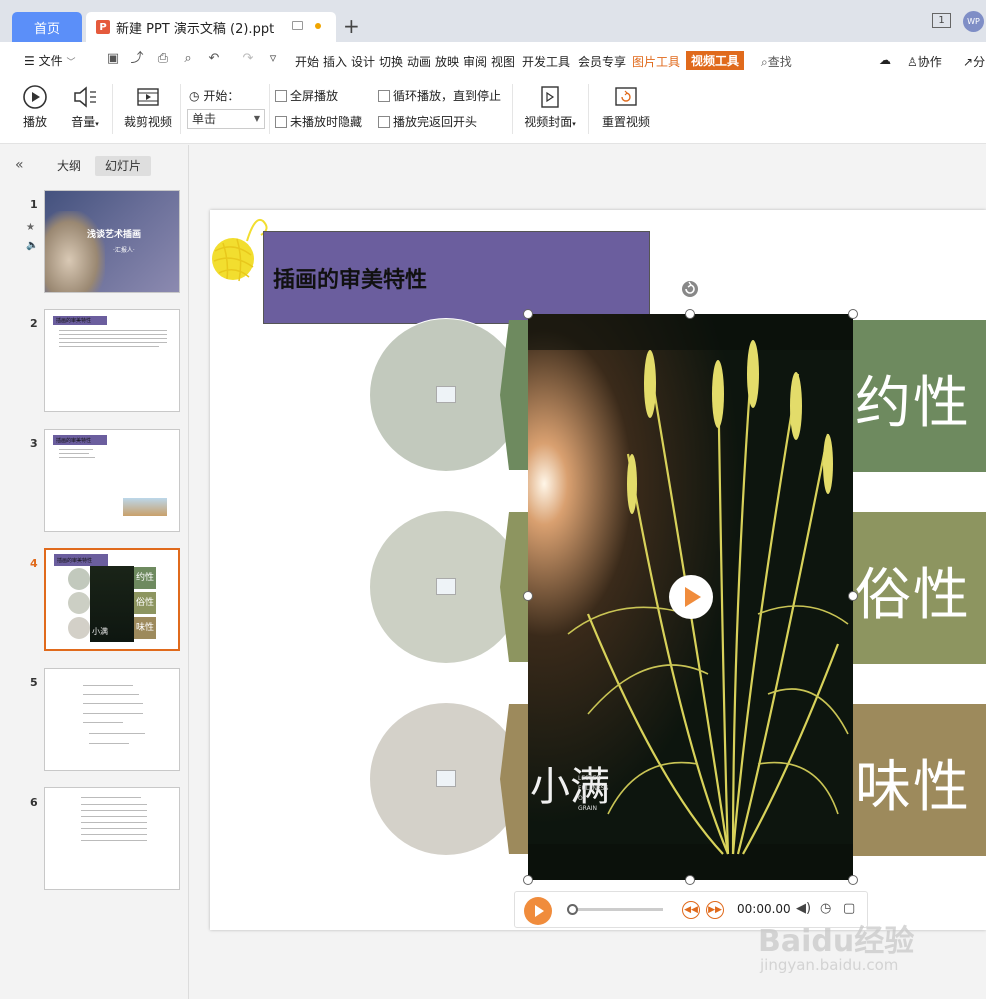 The width and height of the screenshot is (986, 999). What do you see at coordinates (34, 443) in the screenshot?
I see `slide-number: 3` at bounding box center [34, 443].